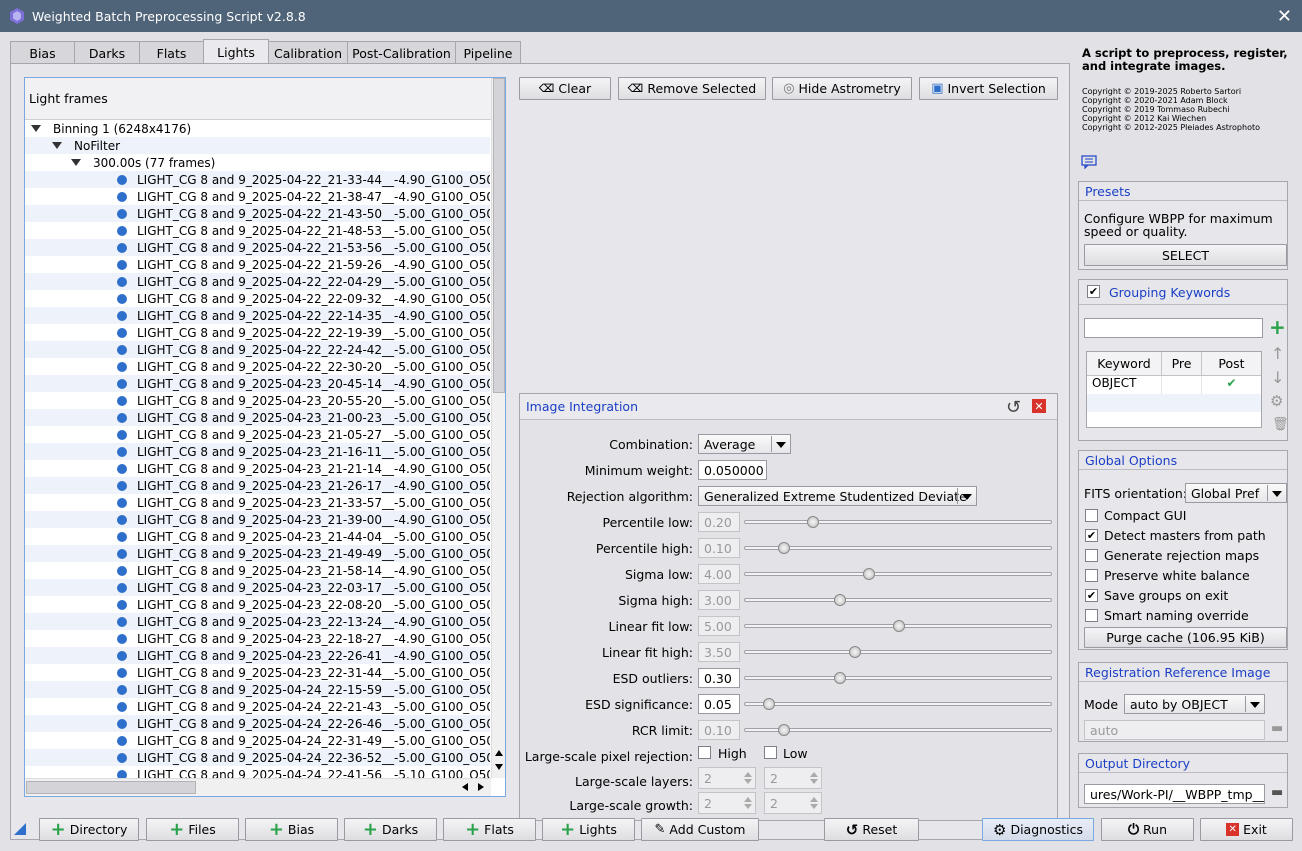  I want to click on hide-astrometry-button: ◎ Hide Astrometry, so click(842, 88).